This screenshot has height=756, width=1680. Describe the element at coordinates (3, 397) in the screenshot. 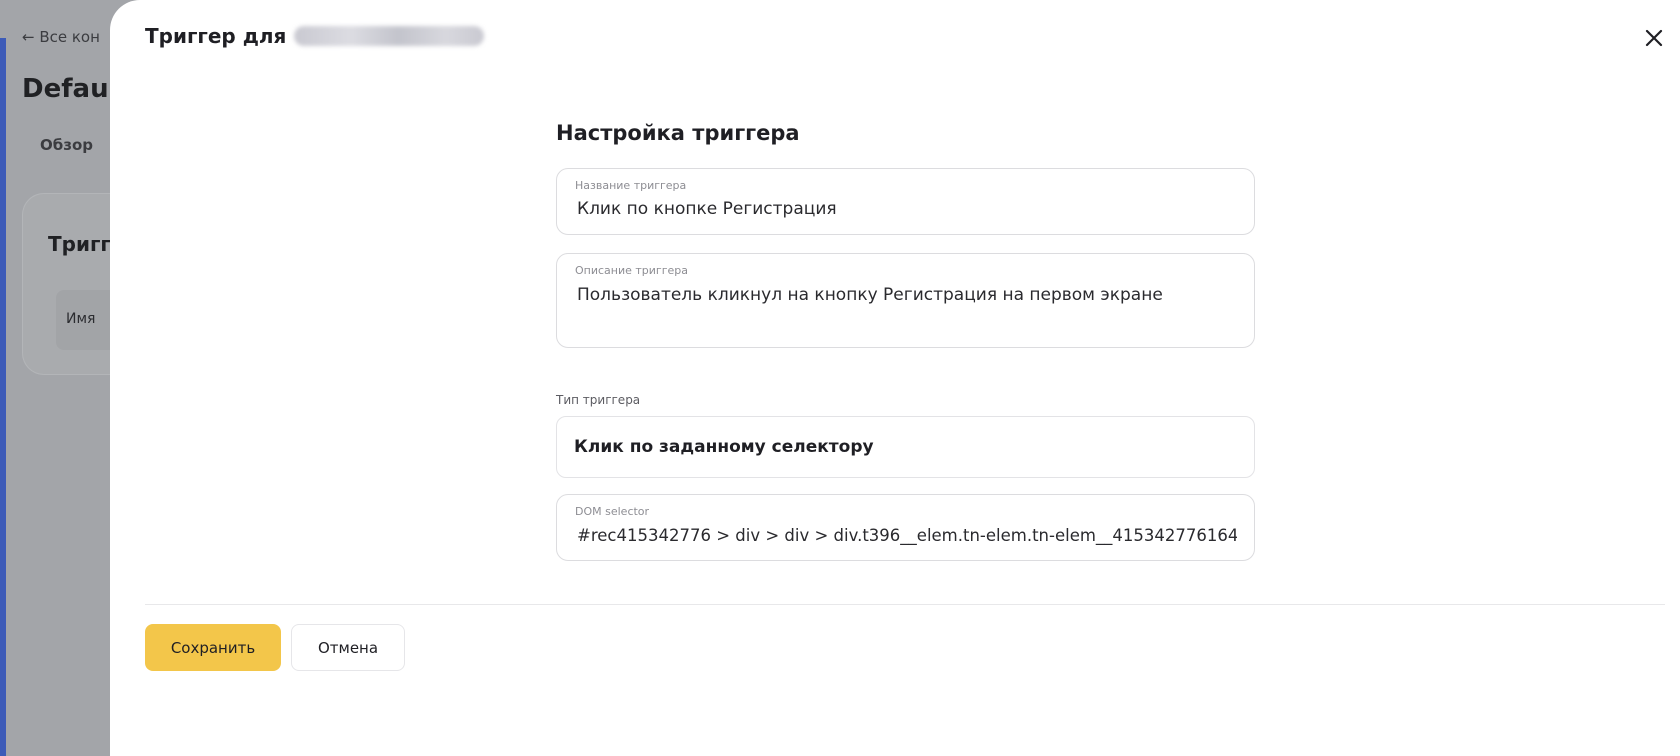

I see `sidebar-accent-bar` at that location.